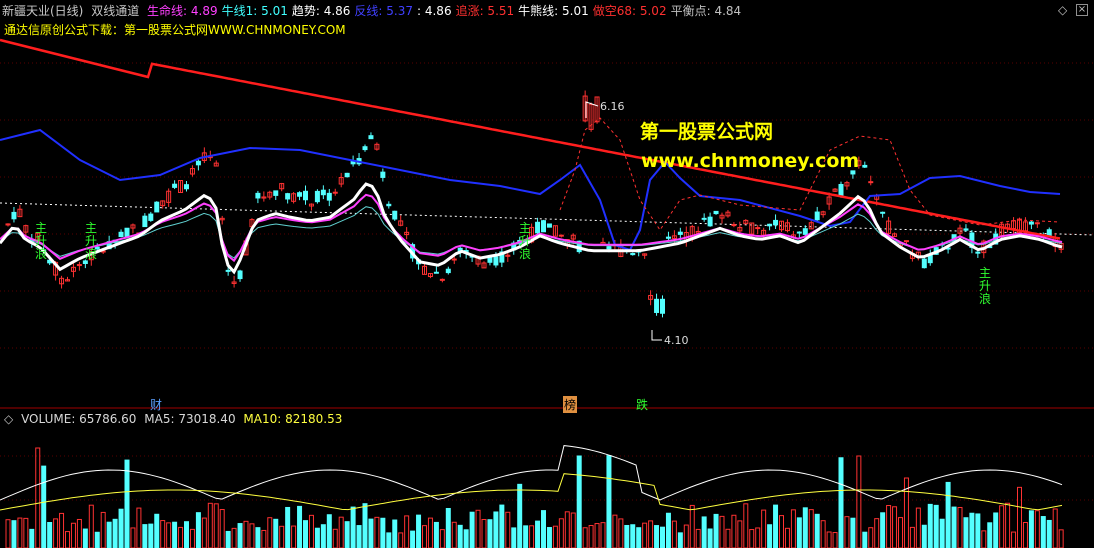 Image resolution: width=1094 pixels, height=548 pixels. What do you see at coordinates (9, 419) in the screenshot?
I see `volume-icon: ◇` at bounding box center [9, 419].